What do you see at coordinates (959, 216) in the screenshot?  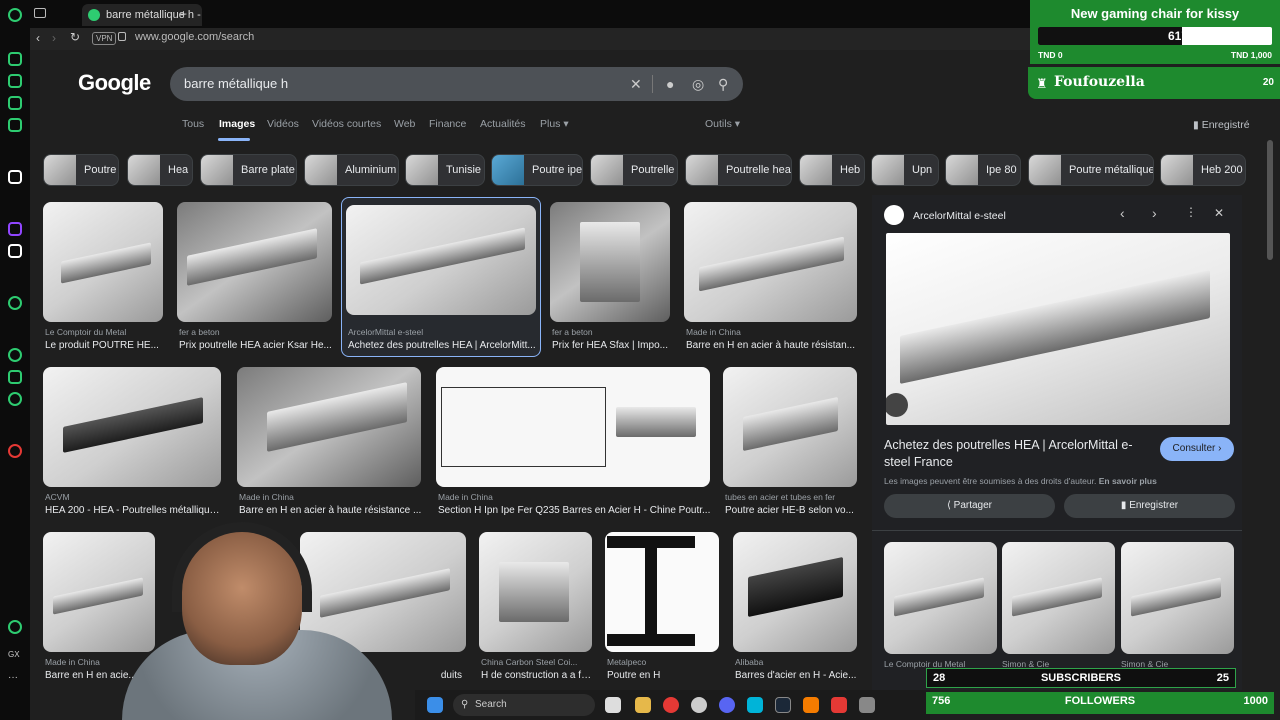 I see `panel-site-name: ArcelorMittal e-steel` at bounding box center [959, 216].